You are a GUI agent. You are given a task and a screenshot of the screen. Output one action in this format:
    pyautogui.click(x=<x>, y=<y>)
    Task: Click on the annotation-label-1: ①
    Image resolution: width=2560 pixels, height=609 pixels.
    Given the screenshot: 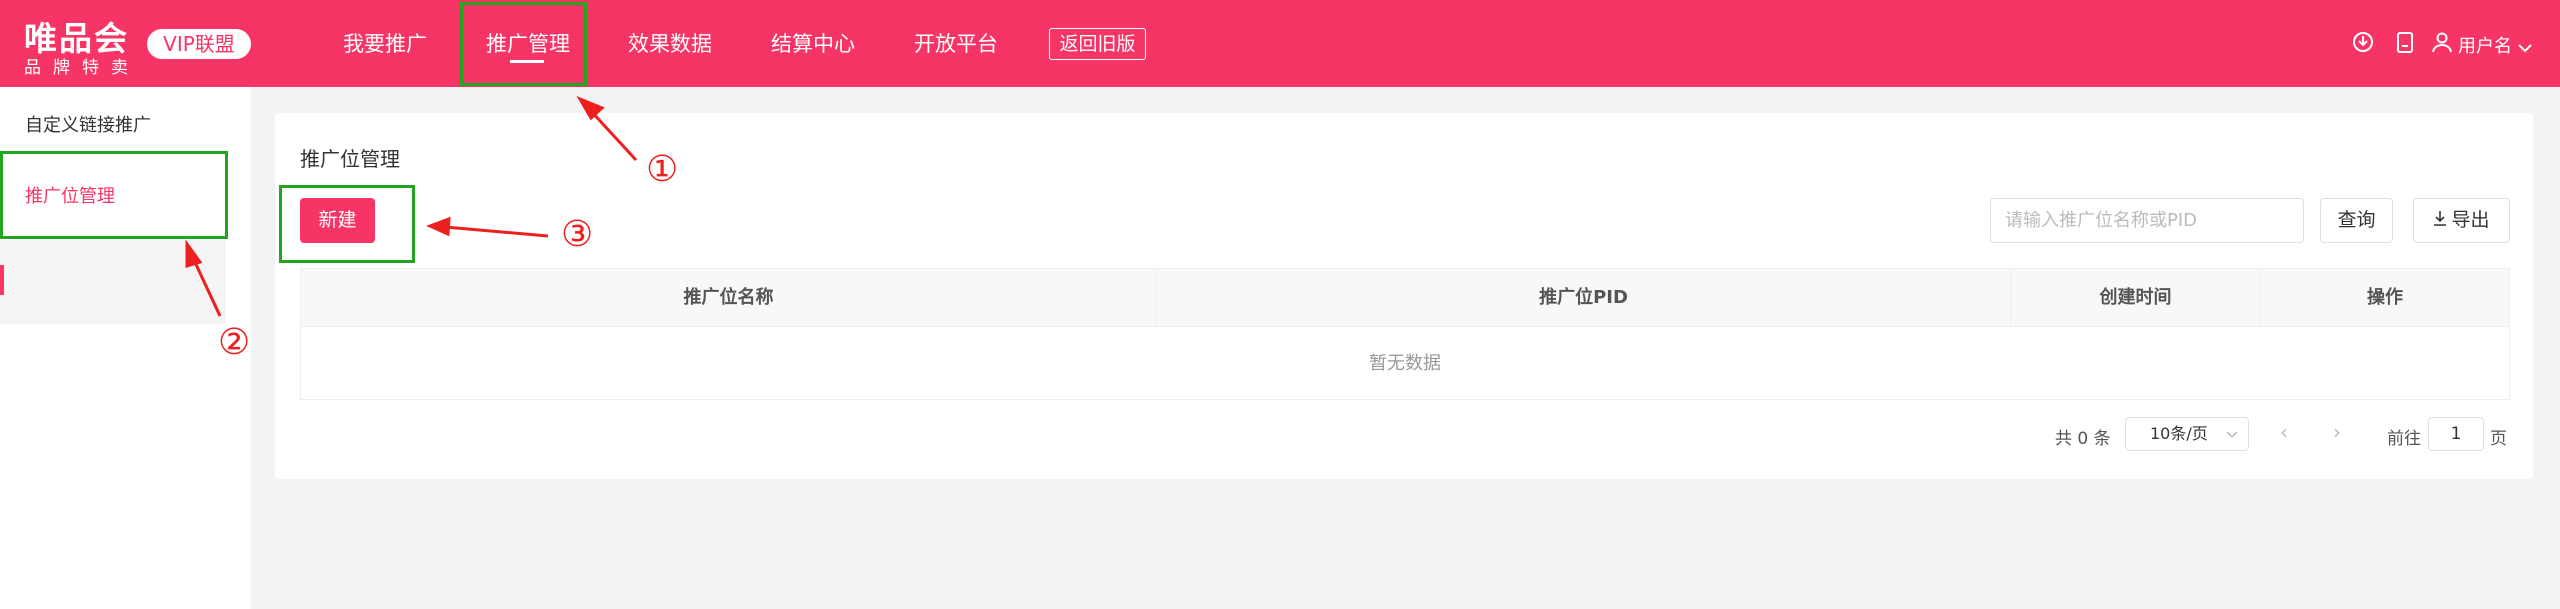 What is the action you would take?
    pyautogui.click(x=662, y=169)
    